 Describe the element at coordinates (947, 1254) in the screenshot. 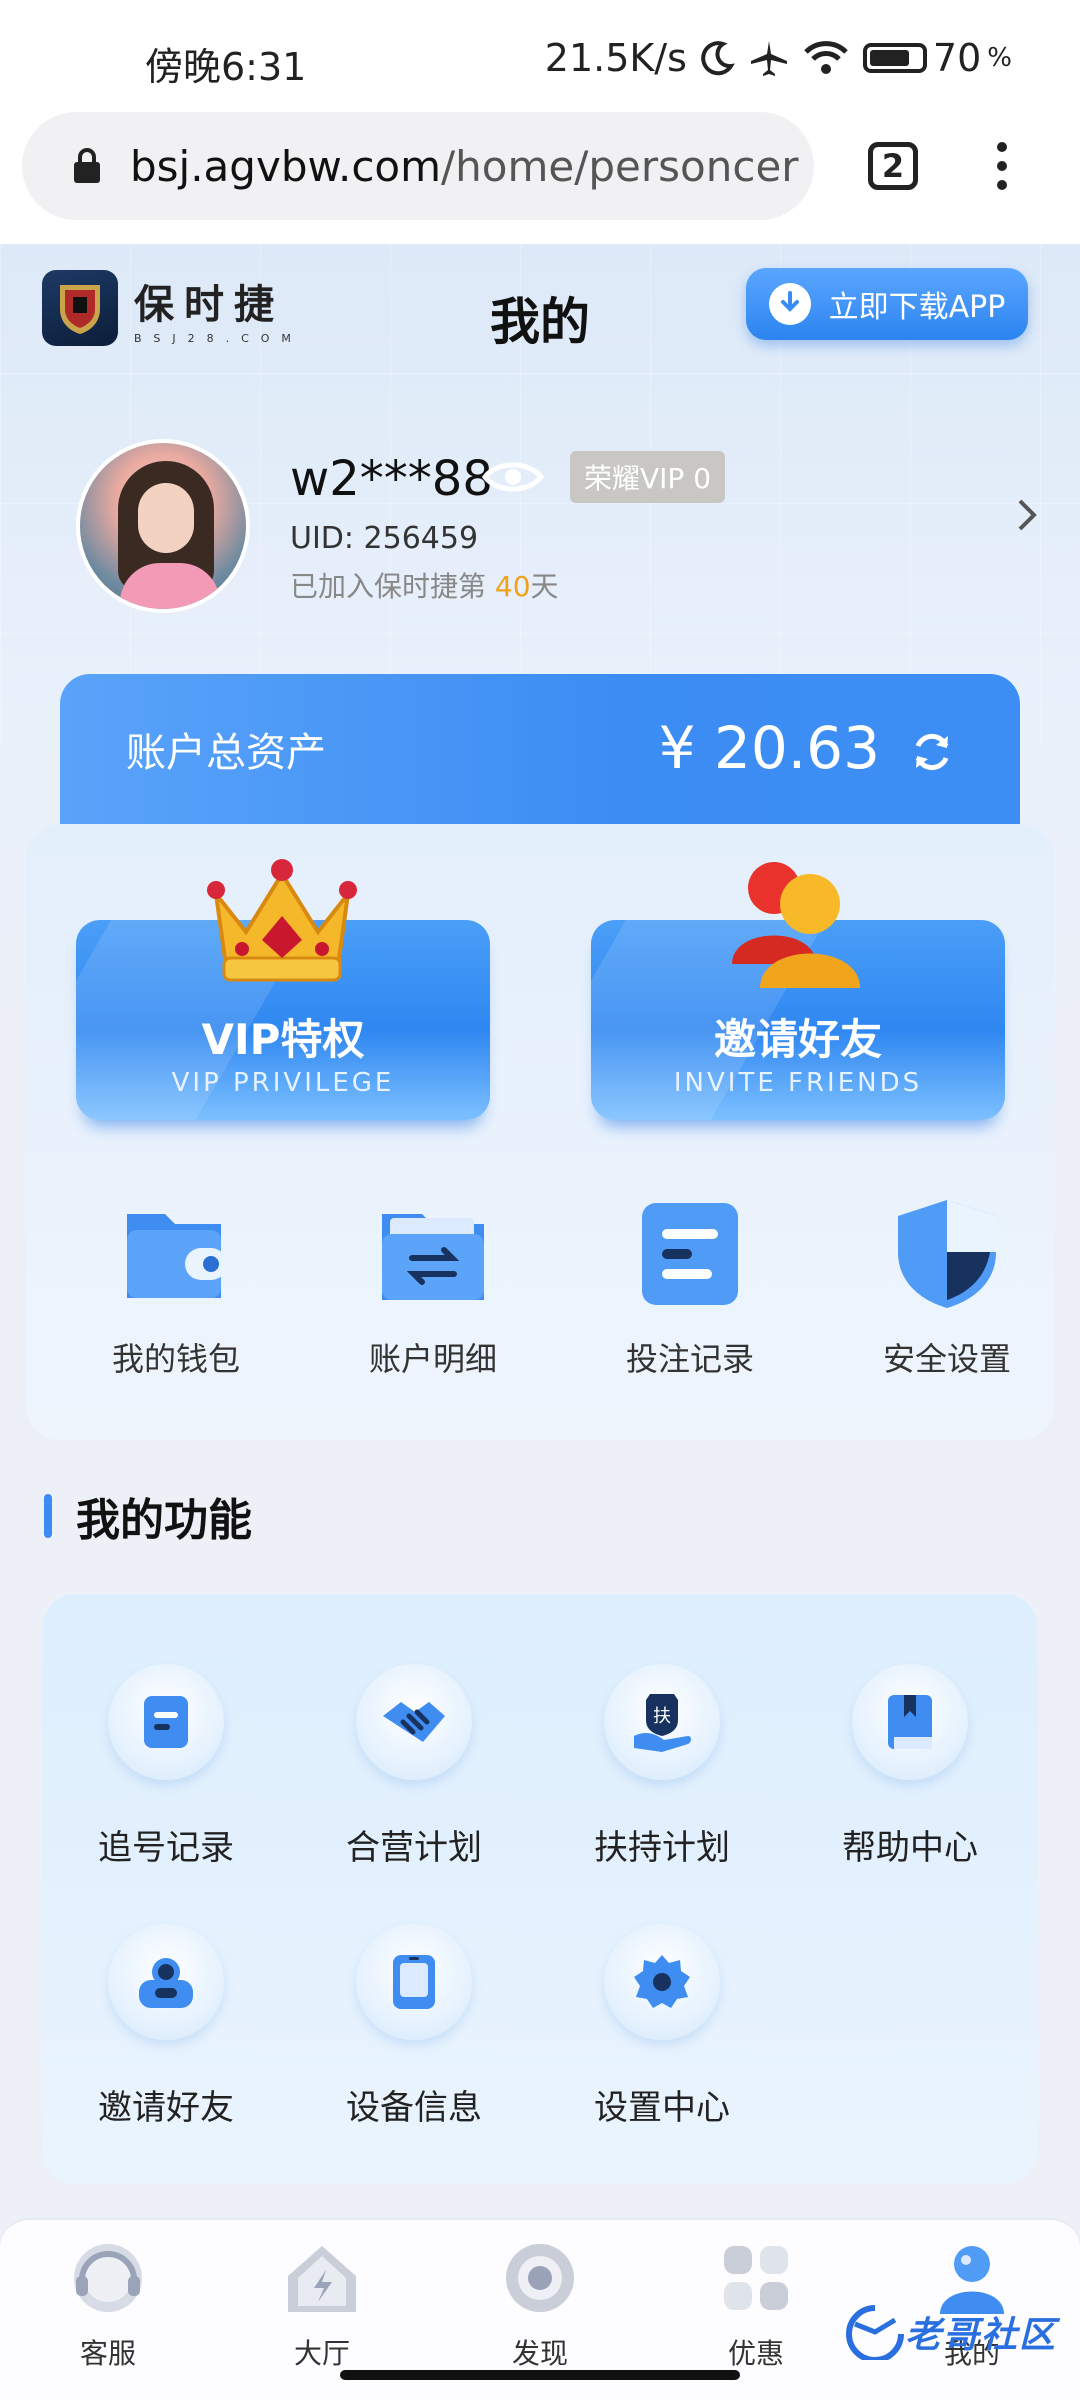

I see `shield-icon` at that location.